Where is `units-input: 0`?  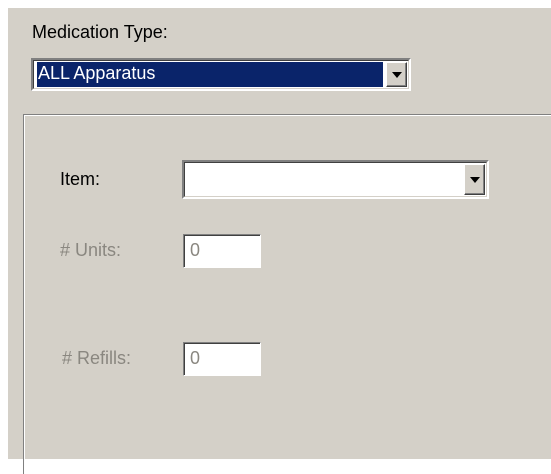 units-input: 0 is located at coordinates (222, 251).